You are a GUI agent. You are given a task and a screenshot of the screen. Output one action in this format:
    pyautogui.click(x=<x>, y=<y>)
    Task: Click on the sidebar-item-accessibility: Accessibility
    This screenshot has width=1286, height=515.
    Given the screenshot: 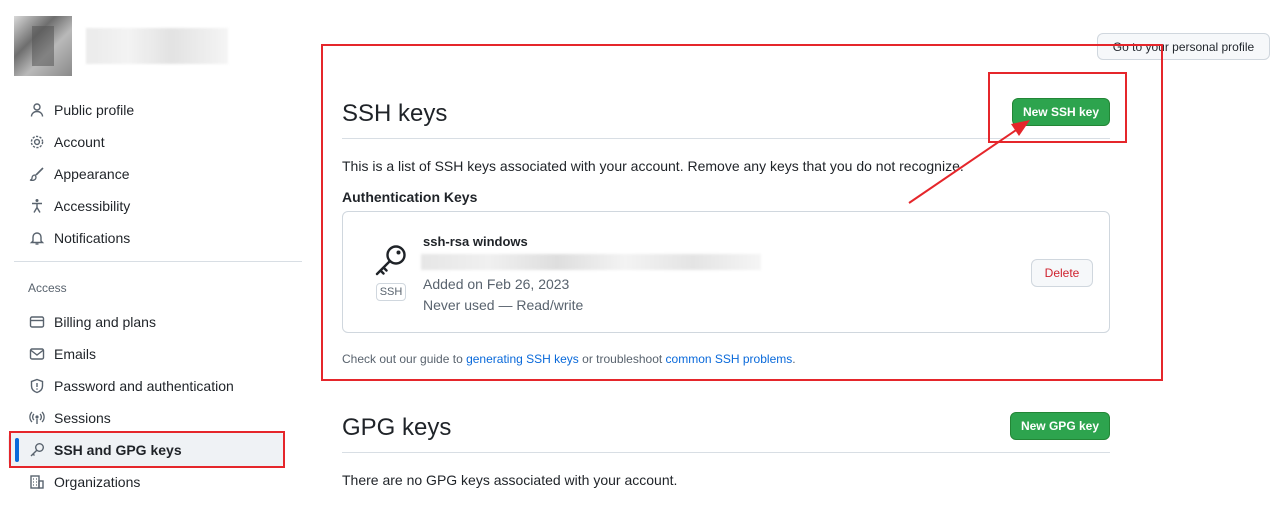 What is the action you would take?
    pyautogui.click(x=79, y=206)
    